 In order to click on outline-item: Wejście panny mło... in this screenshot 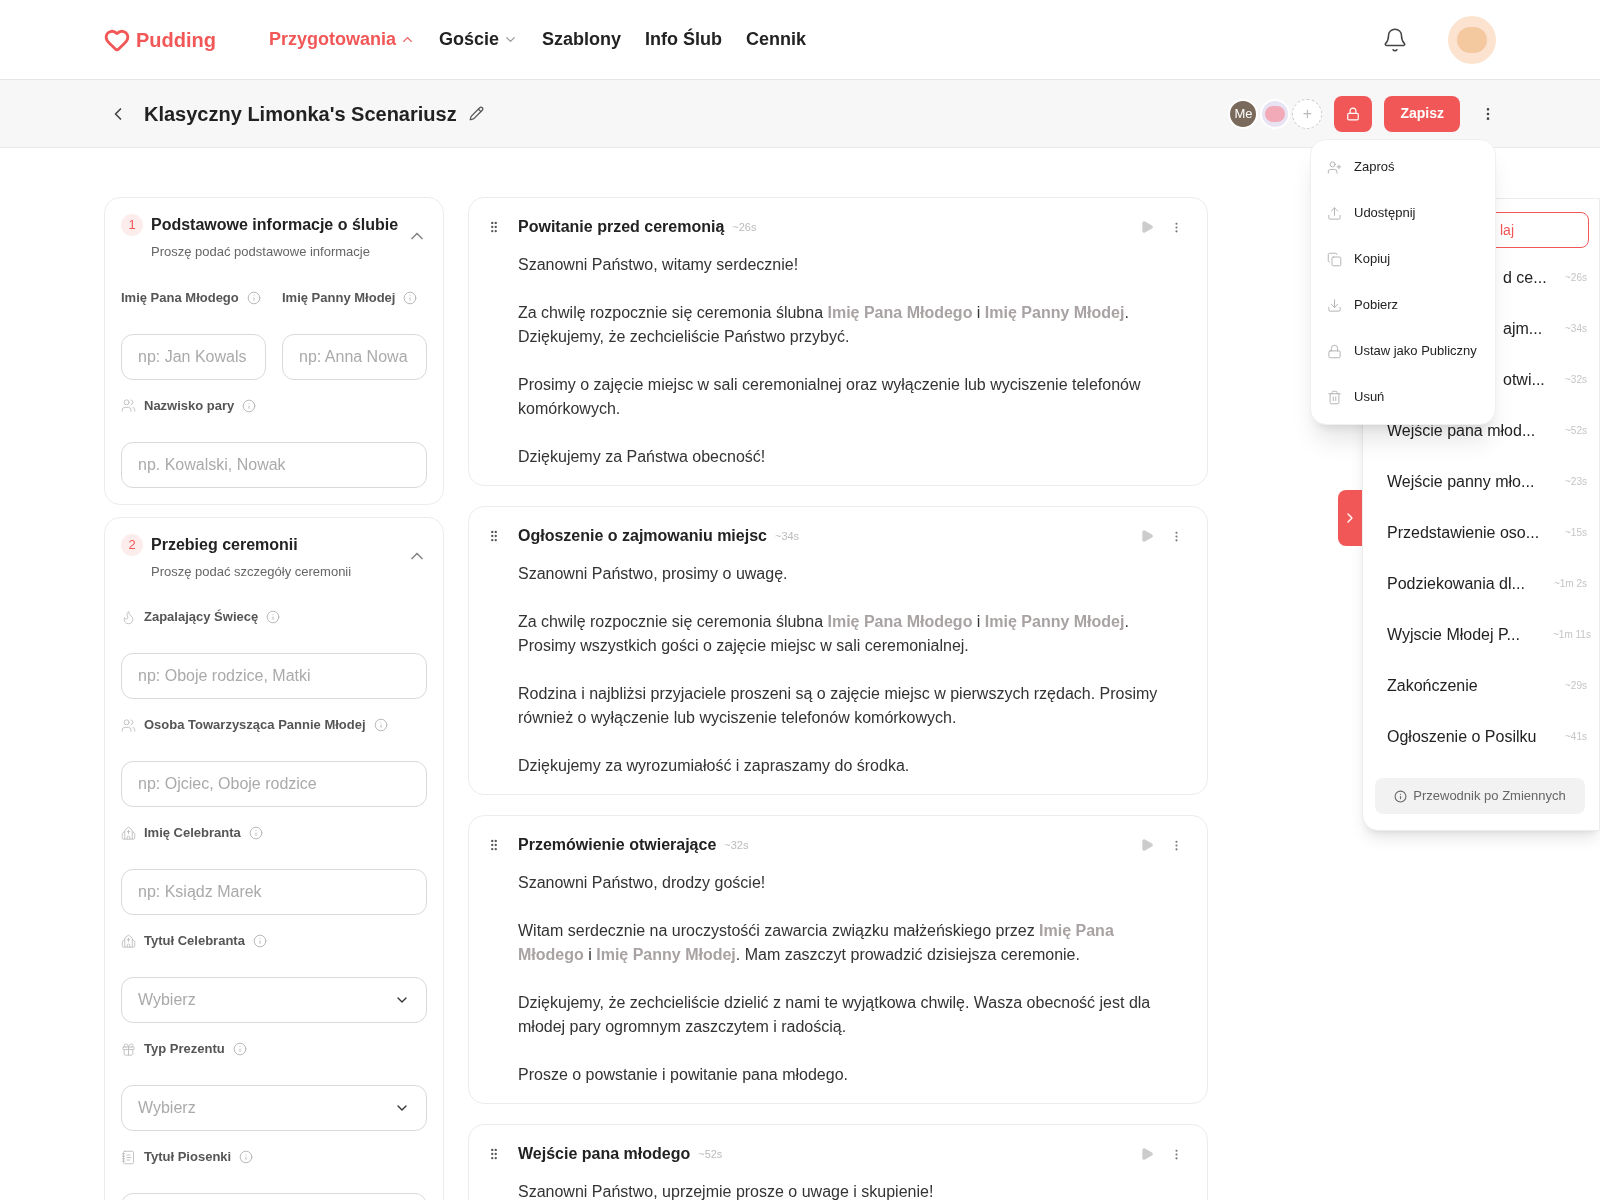, I will do `click(1466, 481)`.